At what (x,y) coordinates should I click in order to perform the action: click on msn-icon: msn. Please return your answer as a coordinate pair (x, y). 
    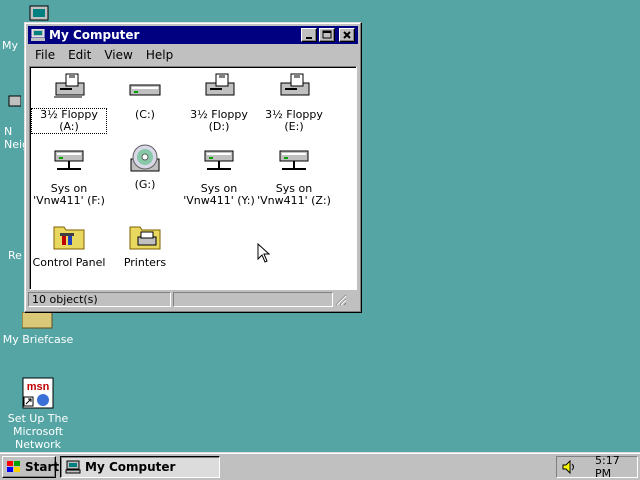
    Looking at the image, I should click on (38, 393).